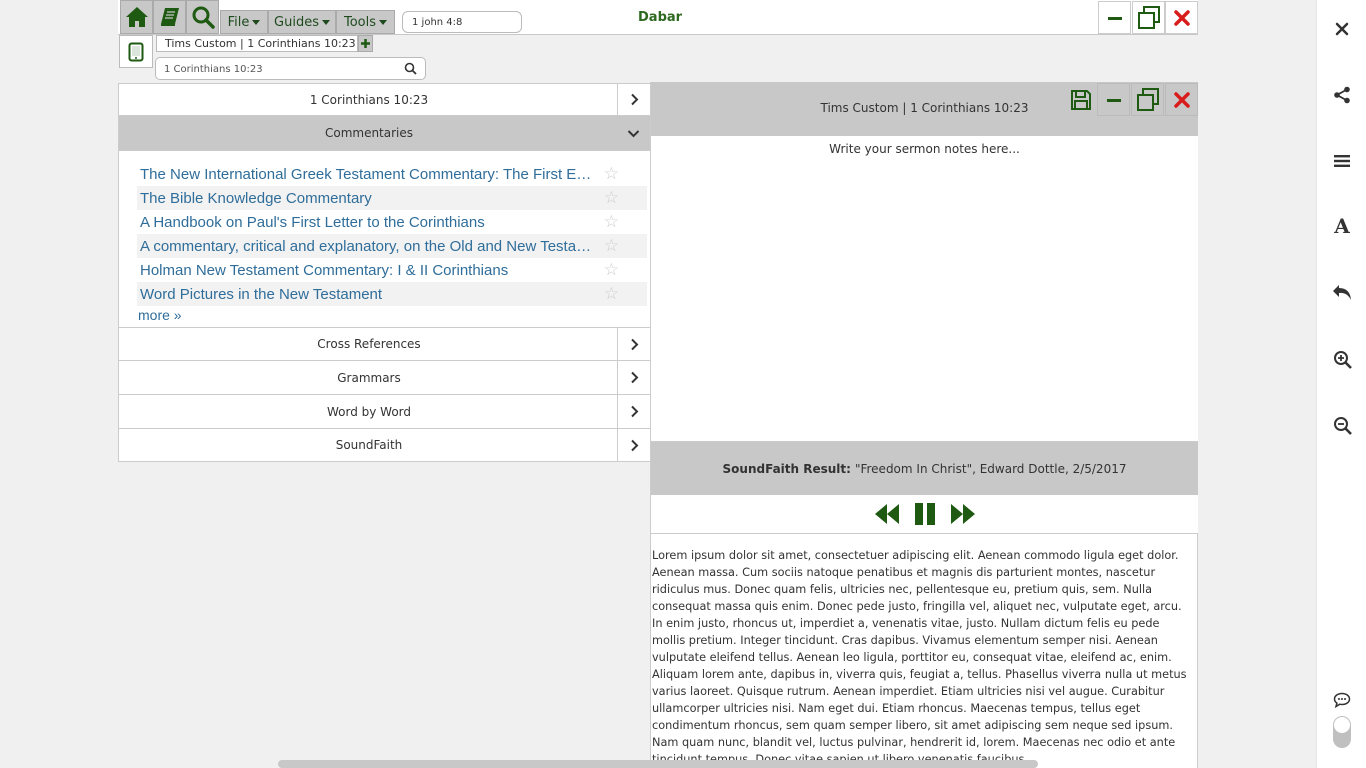  What do you see at coordinates (261, 294) in the screenshot?
I see `commentary-link: Word Pictures in the New Testament` at bounding box center [261, 294].